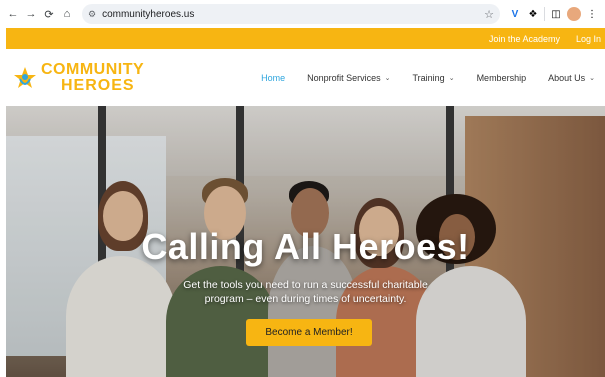  Describe the element at coordinates (574, 14) in the screenshot. I see `profile-avatar-icon` at that location.